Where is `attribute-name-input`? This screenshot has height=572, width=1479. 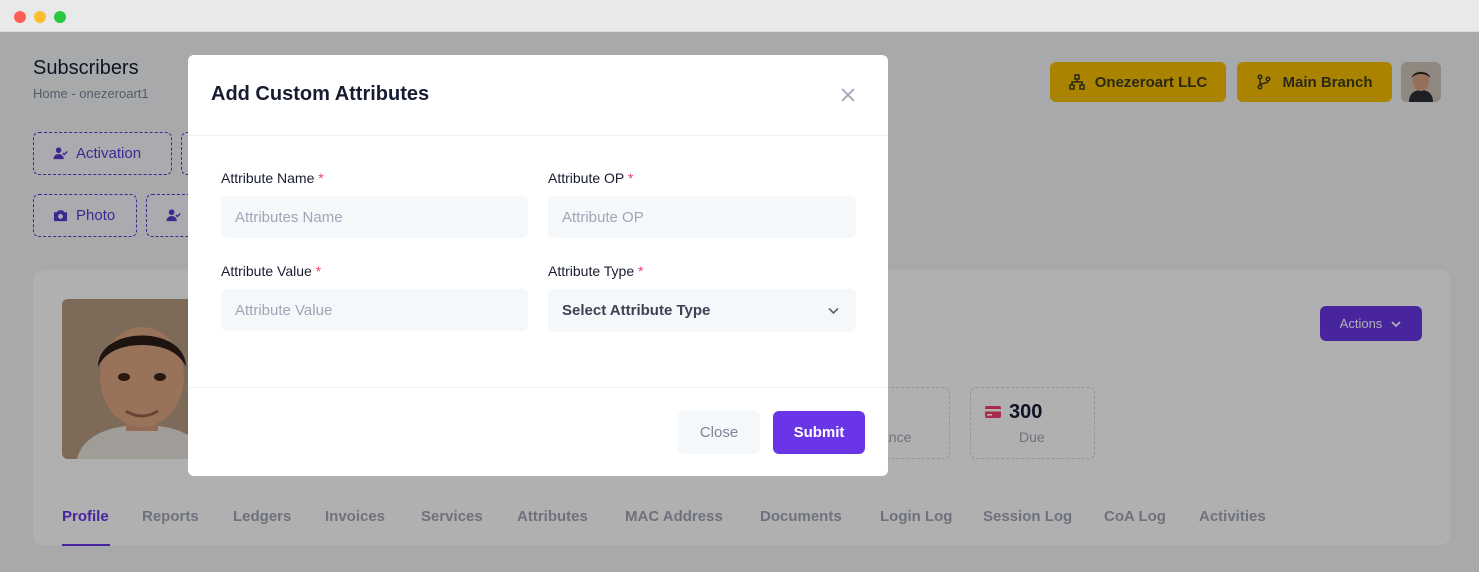
attribute-name-input is located at coordinates (374, 217).